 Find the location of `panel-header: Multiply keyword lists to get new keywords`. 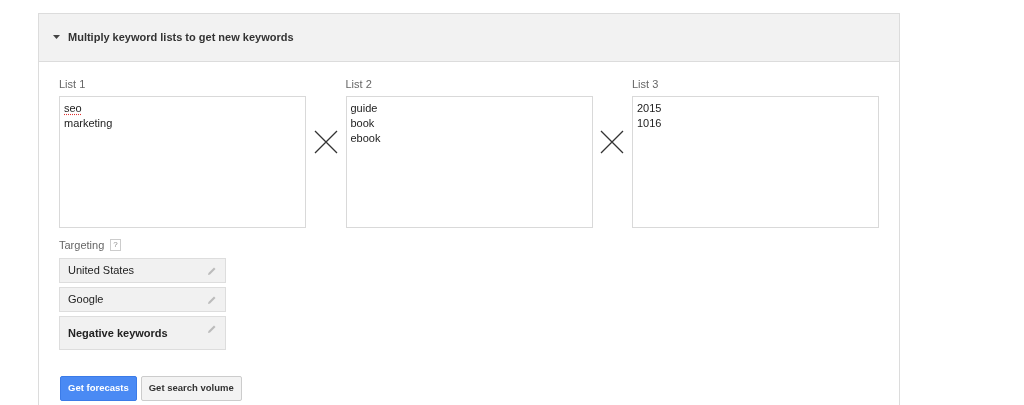

panel-header: Multiply keyword lists to get new keywords is located at coordinates (469, 38).